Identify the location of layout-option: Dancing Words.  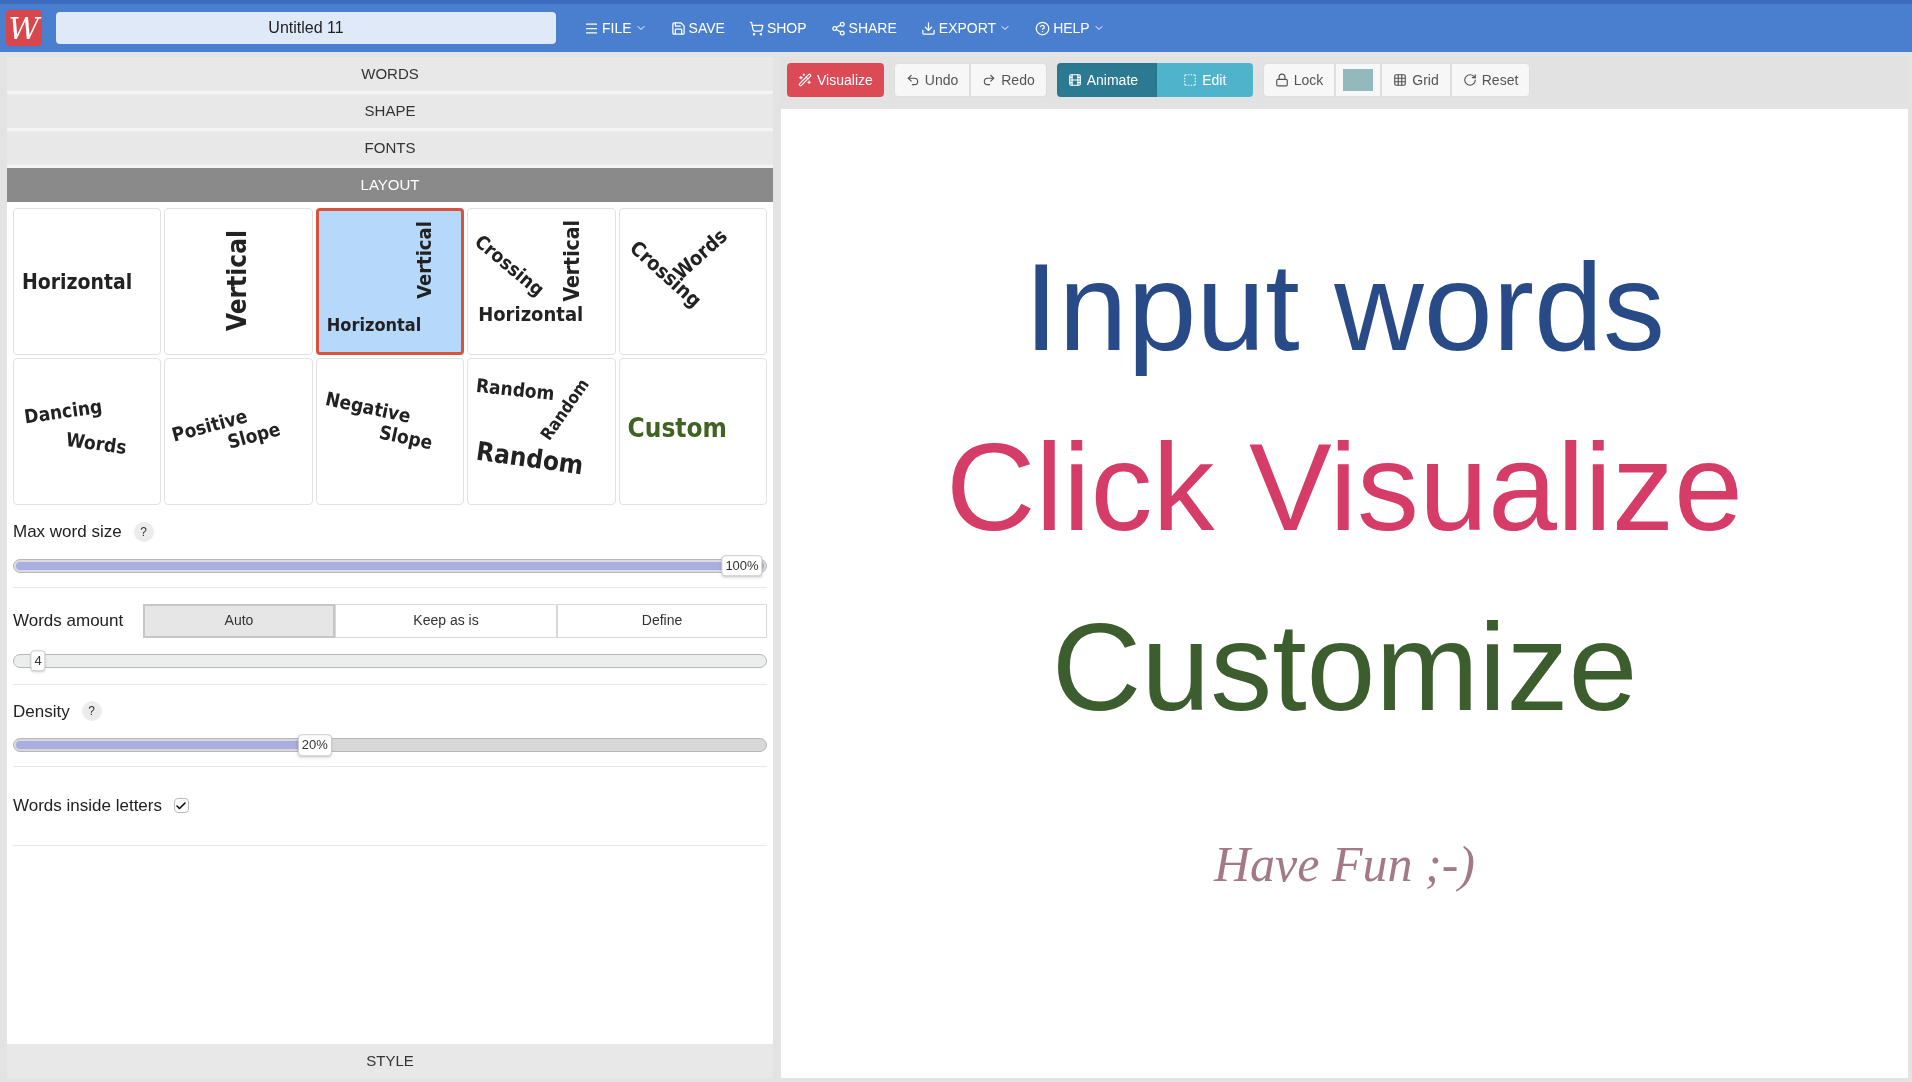
(87, 431).